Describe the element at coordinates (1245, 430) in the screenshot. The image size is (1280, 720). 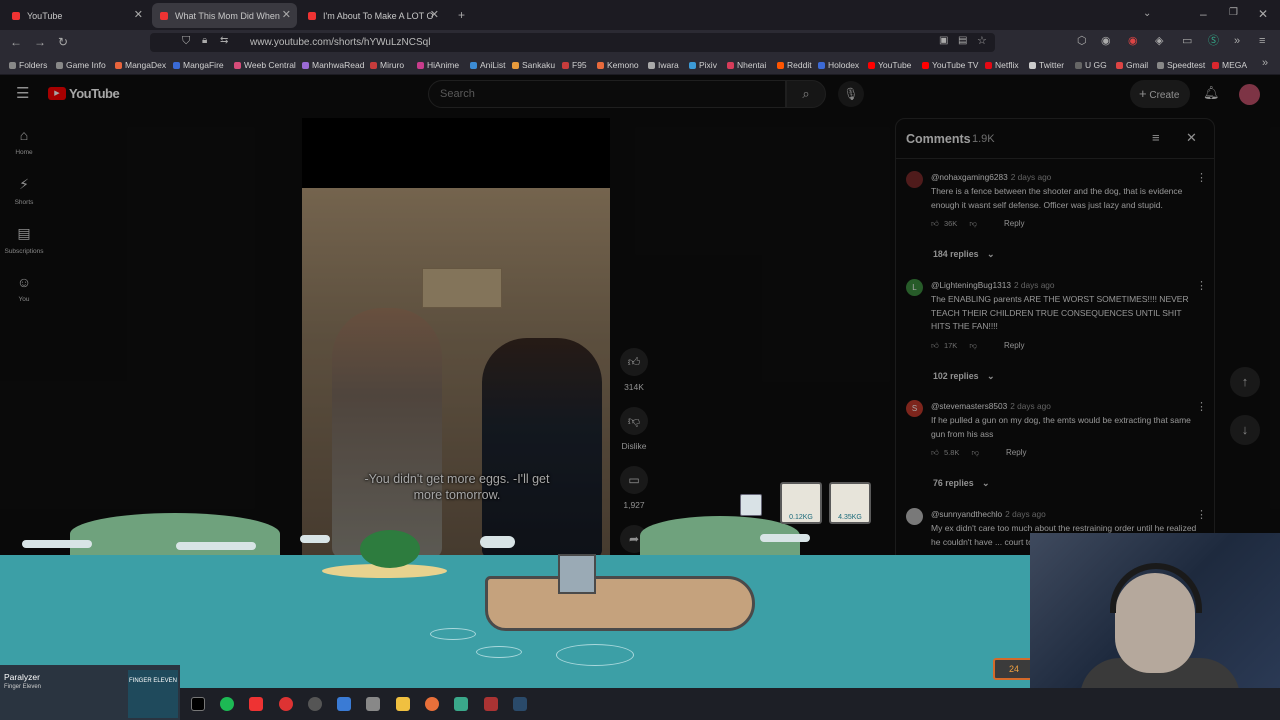
I see `next-short-button: ↓` at that location.